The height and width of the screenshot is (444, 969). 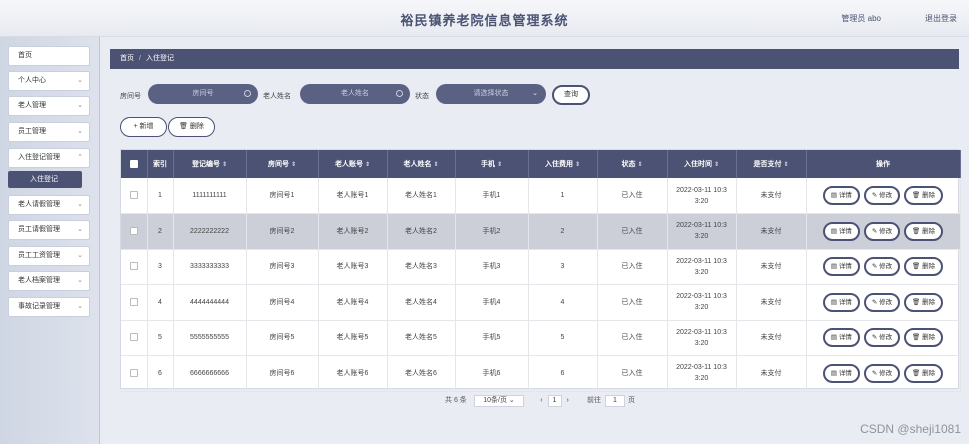 I want to click on add-button: + 新增, so click(x=143, y=127).